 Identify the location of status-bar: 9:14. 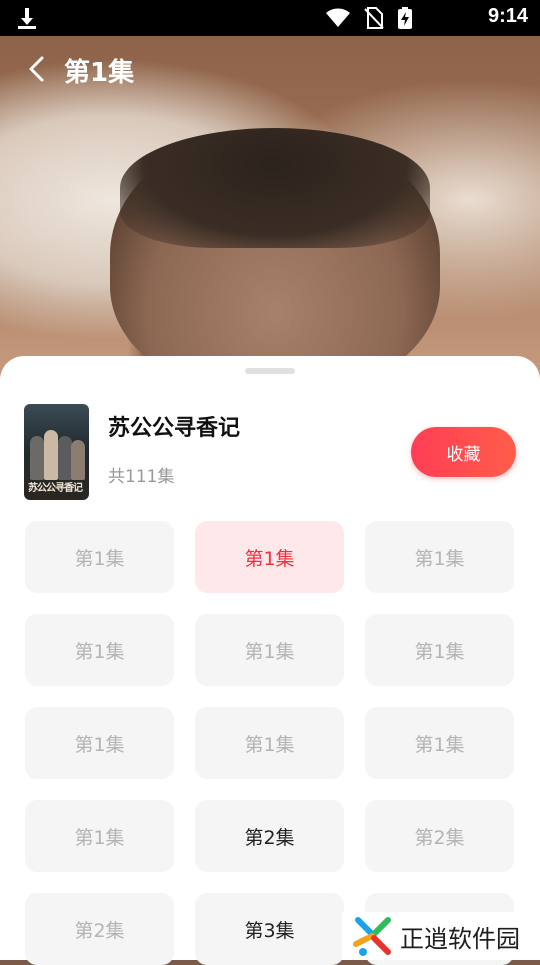
(270, 18).